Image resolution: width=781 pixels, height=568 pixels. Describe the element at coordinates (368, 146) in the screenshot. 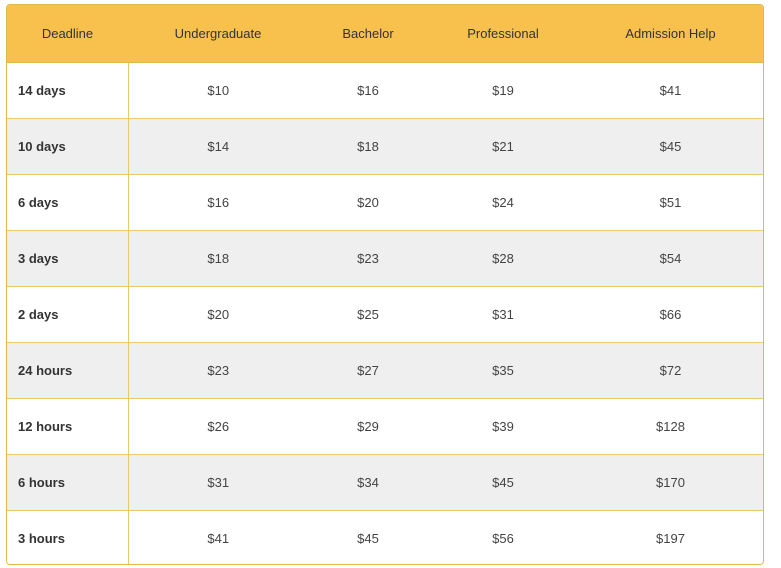

I see `price-cell-bachelor: $18` at that location.